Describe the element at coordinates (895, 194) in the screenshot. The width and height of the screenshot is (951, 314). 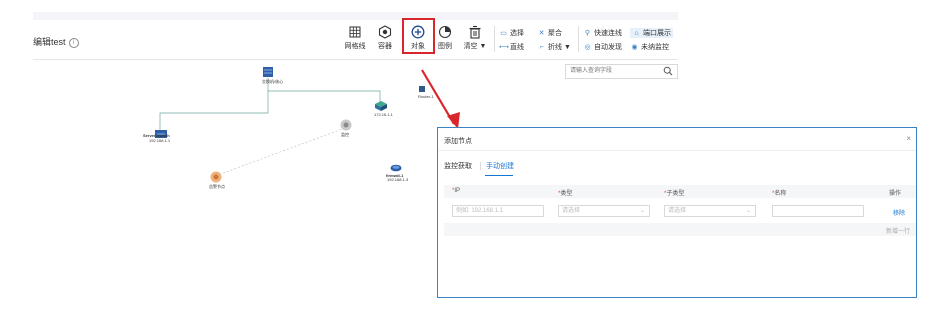
I see `column-ops: 操作` at that location.